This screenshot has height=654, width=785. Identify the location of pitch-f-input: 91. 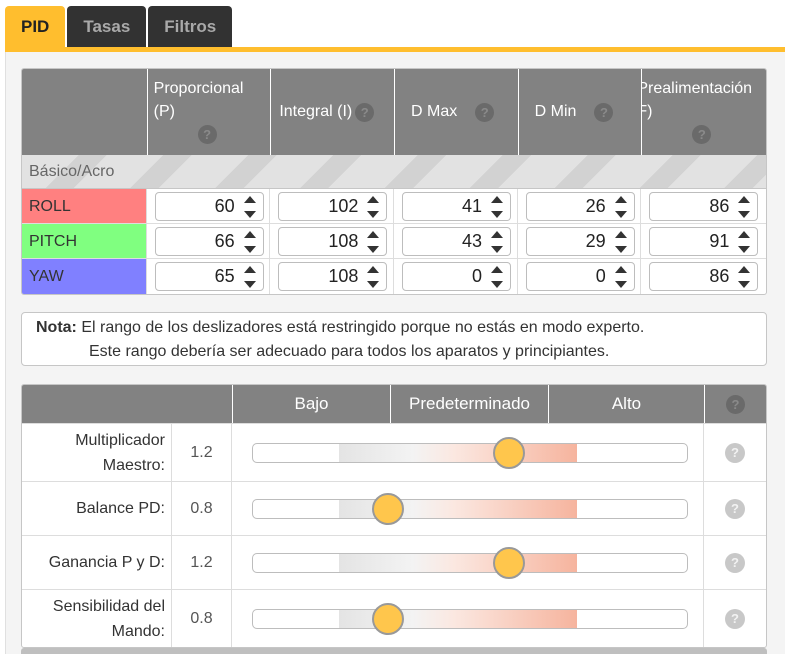
(704, 241).